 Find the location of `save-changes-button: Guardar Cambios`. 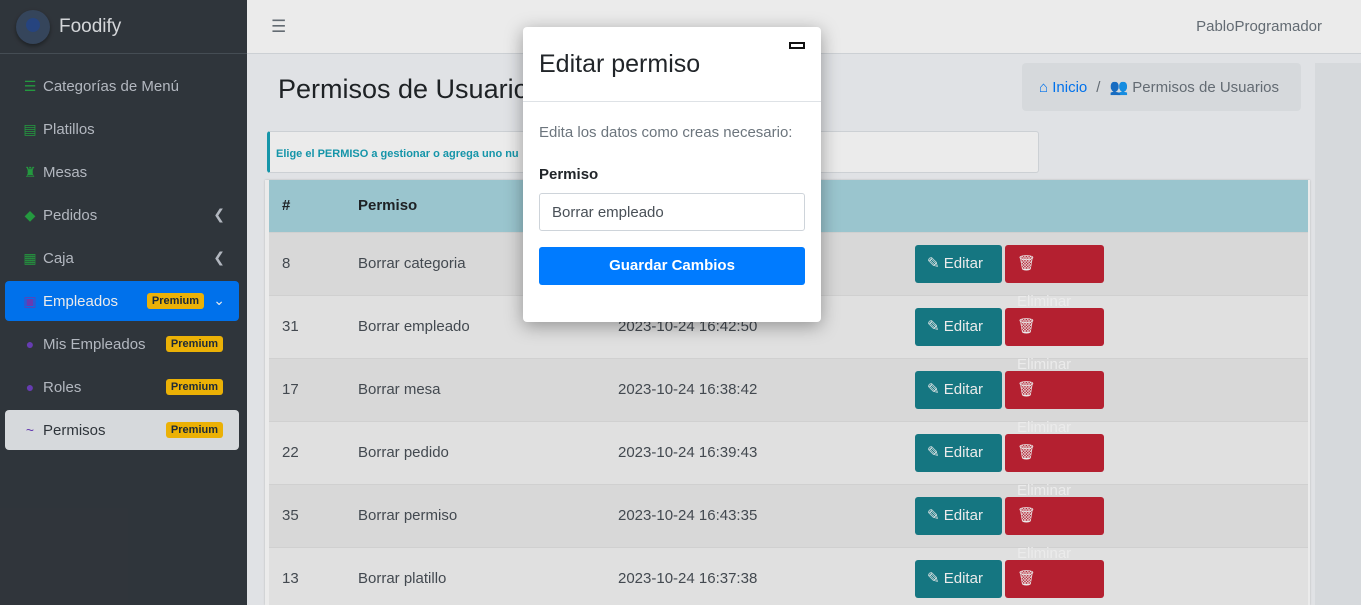

save-changes-button: Guardar Cambios is located at coordinates (672, 266).